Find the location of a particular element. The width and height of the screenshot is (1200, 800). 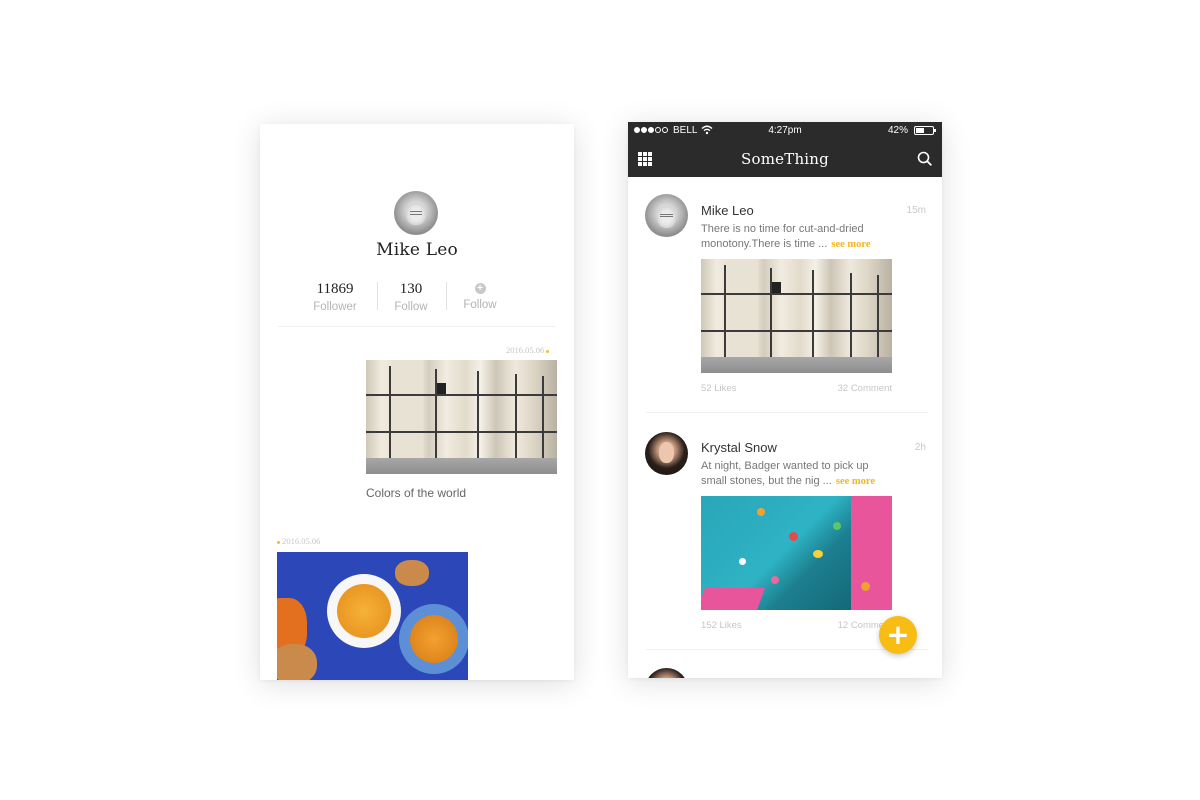

add-post-button: + is located at coordinates (898, 635).